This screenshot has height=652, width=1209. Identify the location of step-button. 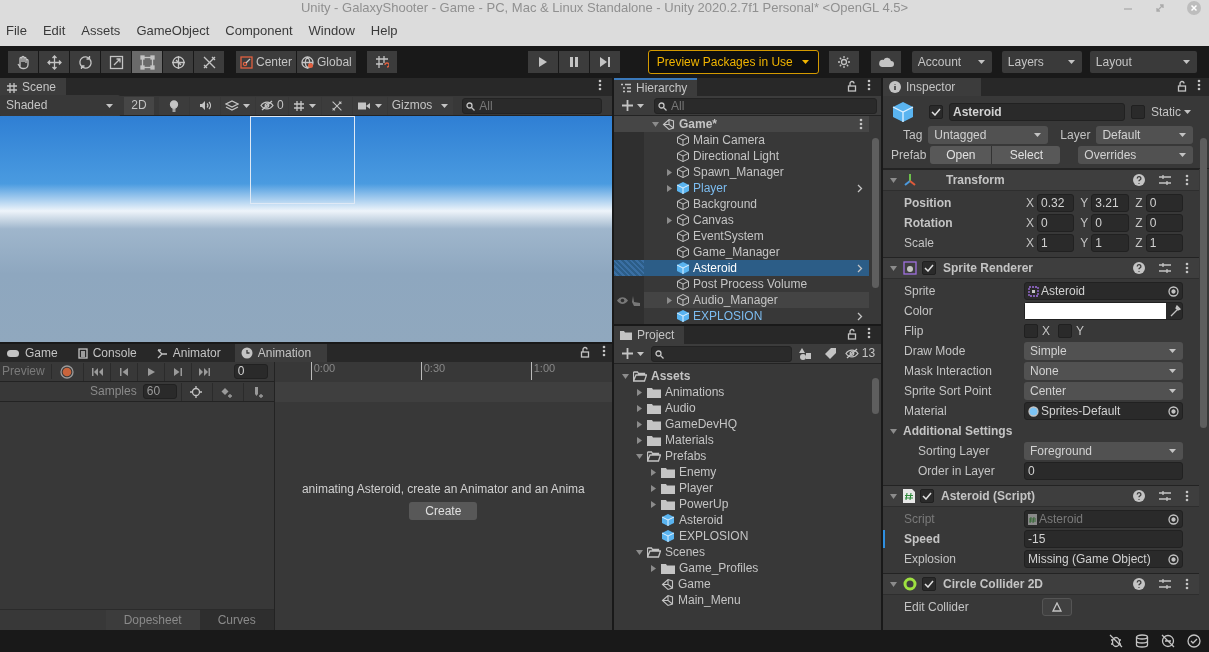
(604, 62).